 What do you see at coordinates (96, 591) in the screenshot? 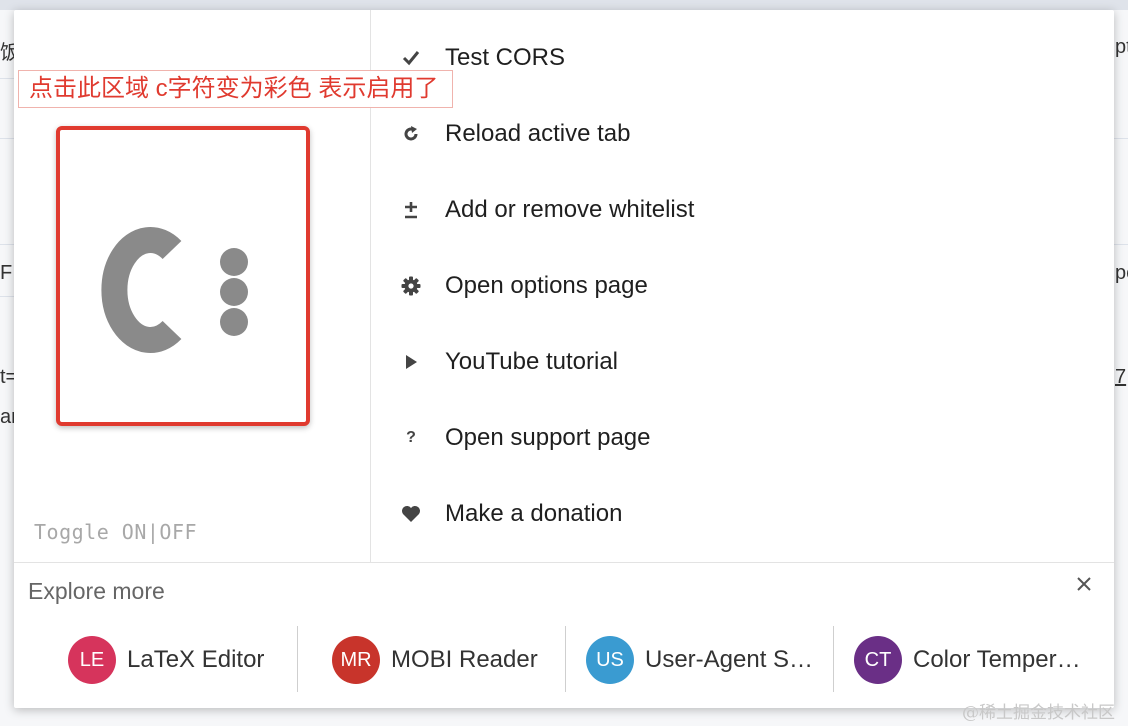
I see `explore-title: Explore more` at bounding box center [96, 591].